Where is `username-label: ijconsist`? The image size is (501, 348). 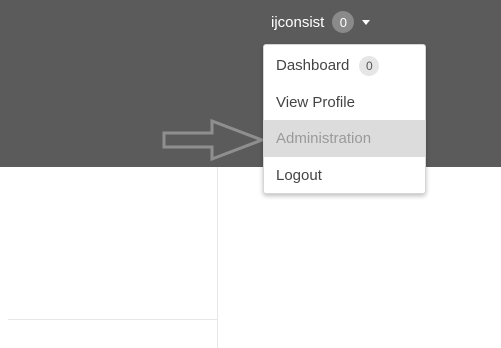 username-label: ijconsist is located at coordinates (298, 22).